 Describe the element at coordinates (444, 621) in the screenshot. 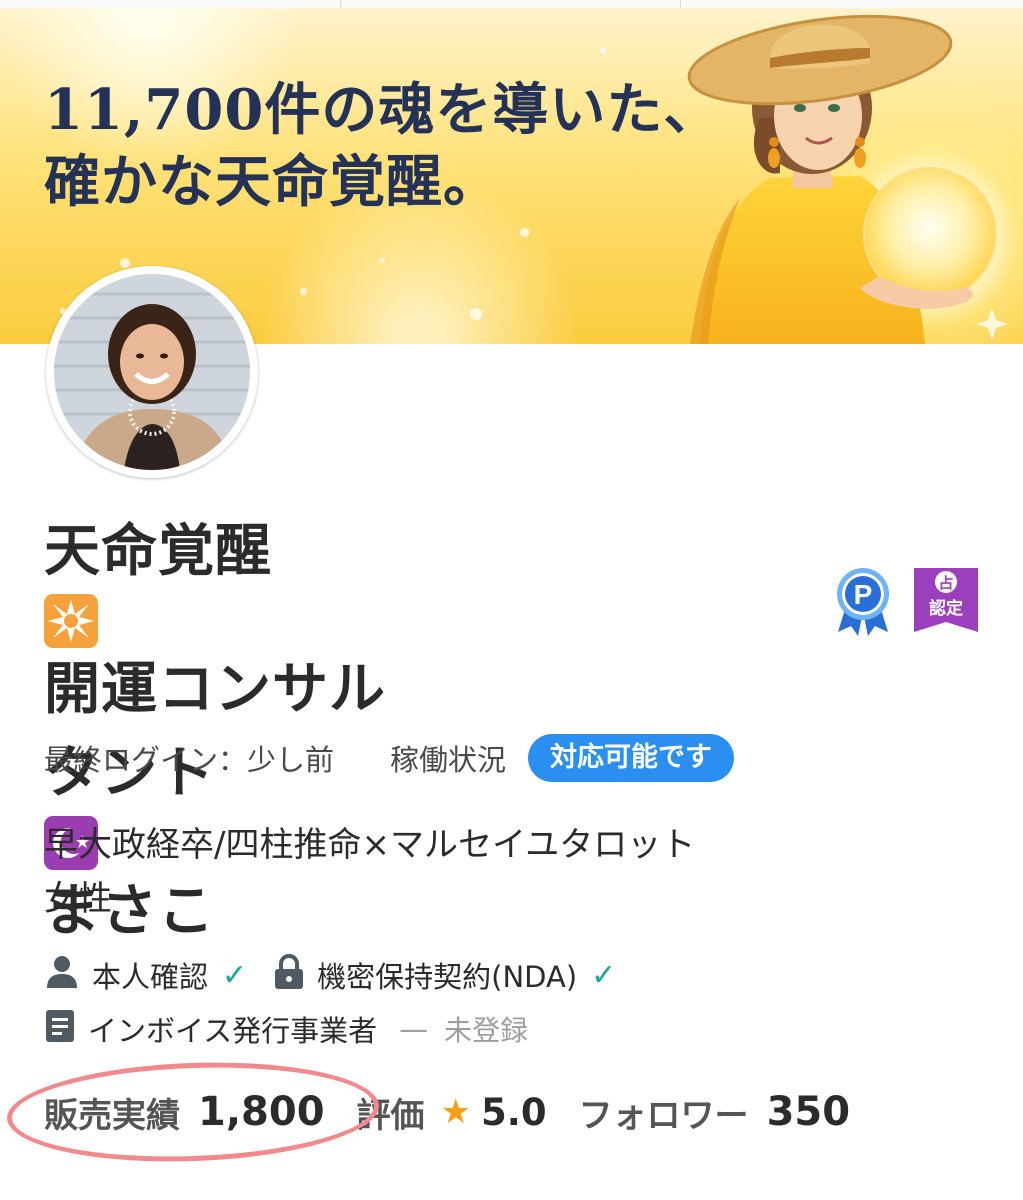

I see `profile-name-line1: 天命覚醒開運コンサル` at that location.